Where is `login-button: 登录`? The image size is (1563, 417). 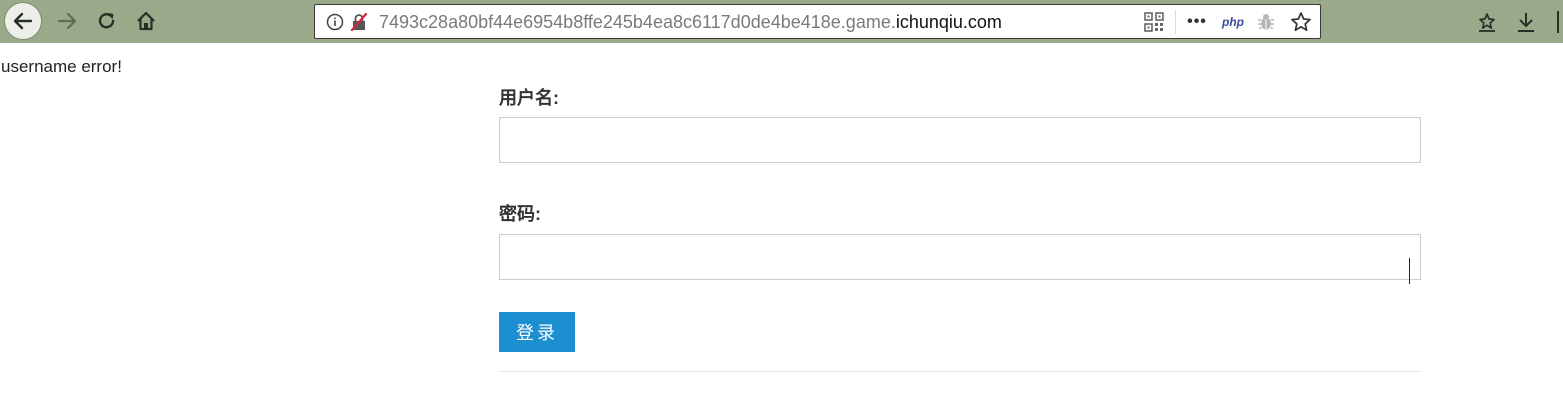
login-button: 登录 is located at coordinates (537, 332).